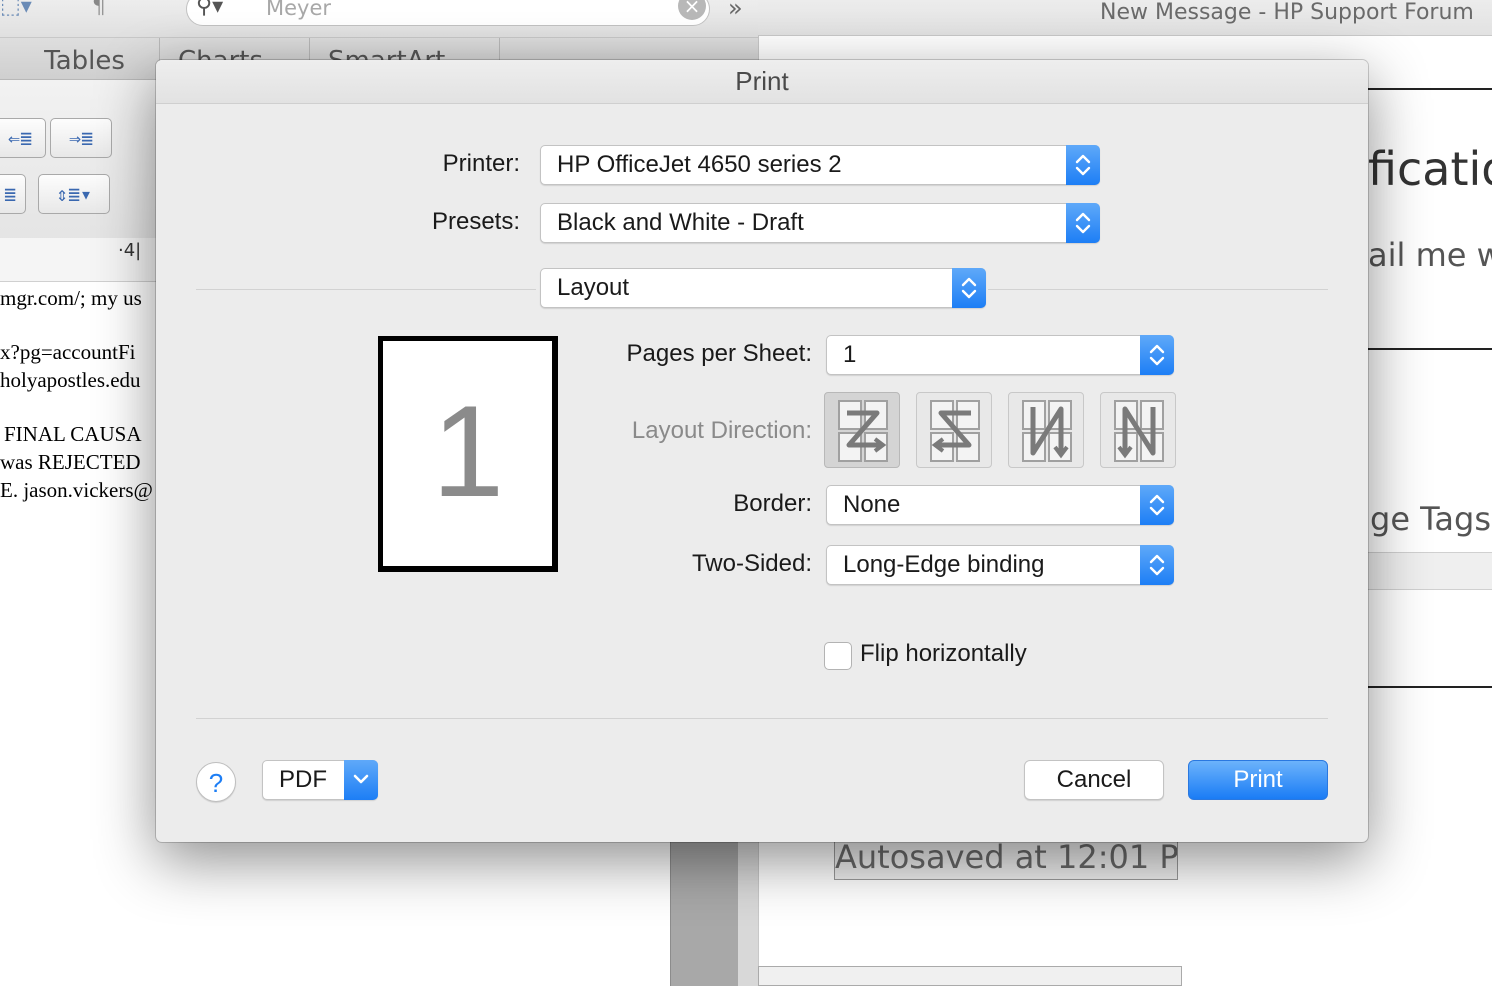  I want to click on preview-page-number: 1, so click(468, 451).